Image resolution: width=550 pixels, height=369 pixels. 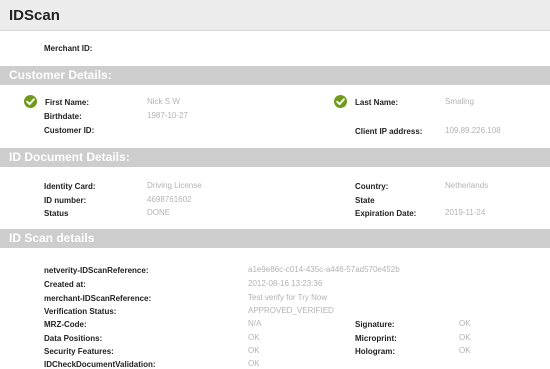 What do you see at coordinates (275, 157) in the screenshot?
I see `section-id-document-details: ID Document Details:` at bounding box center [275, 157].